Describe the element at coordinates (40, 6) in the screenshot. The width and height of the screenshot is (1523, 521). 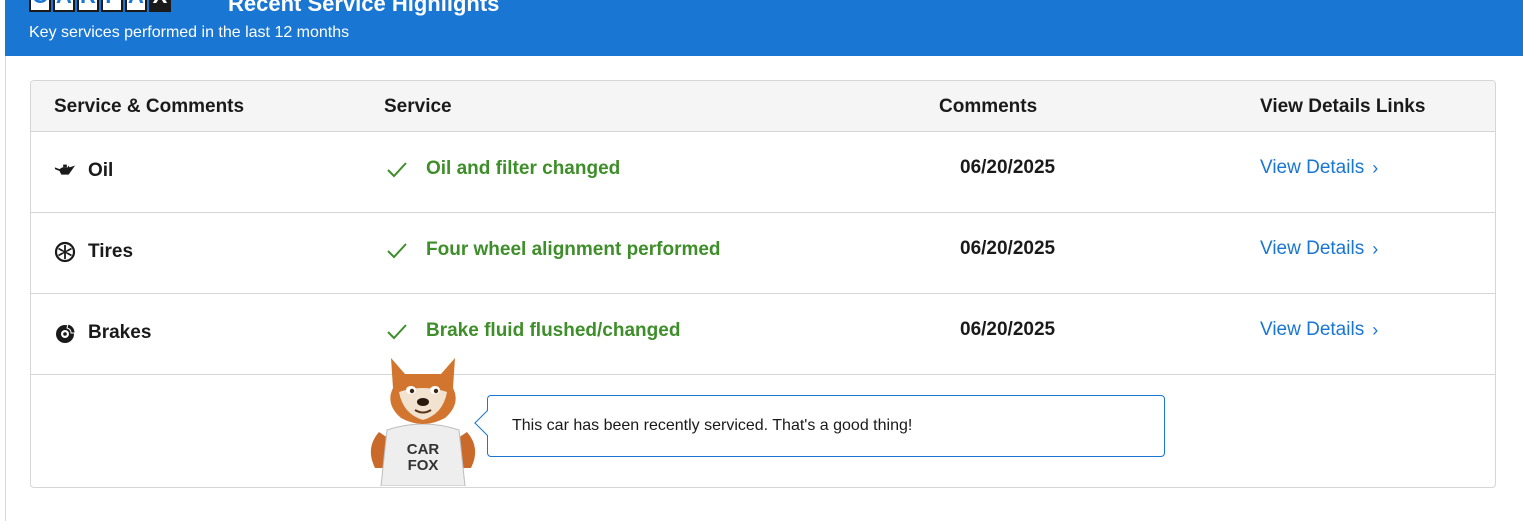
I see `logo-letter: C` at that location.